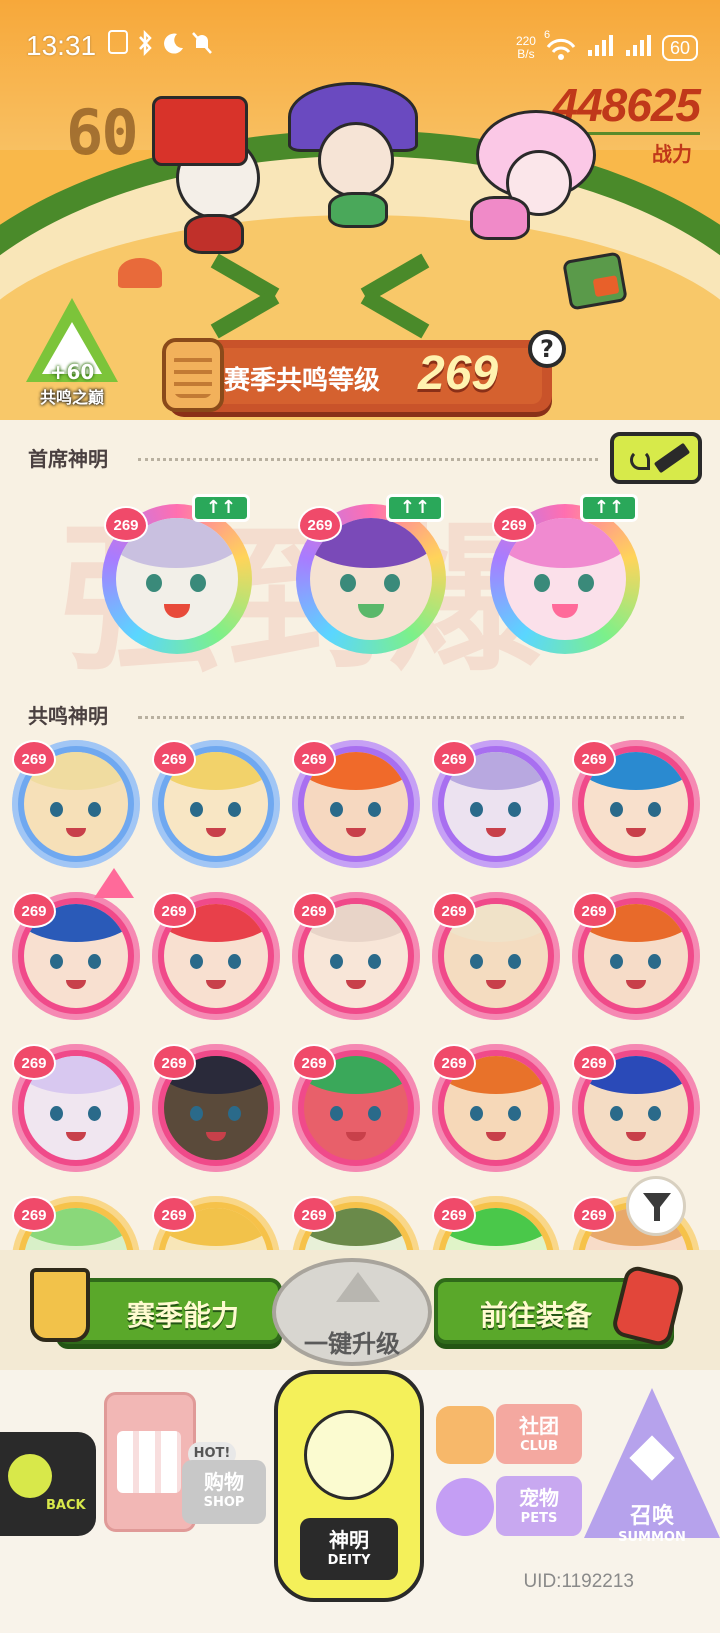  Describe the element at coordinates (173, 43) in the screenshot. I see `moon-icon` at that location.